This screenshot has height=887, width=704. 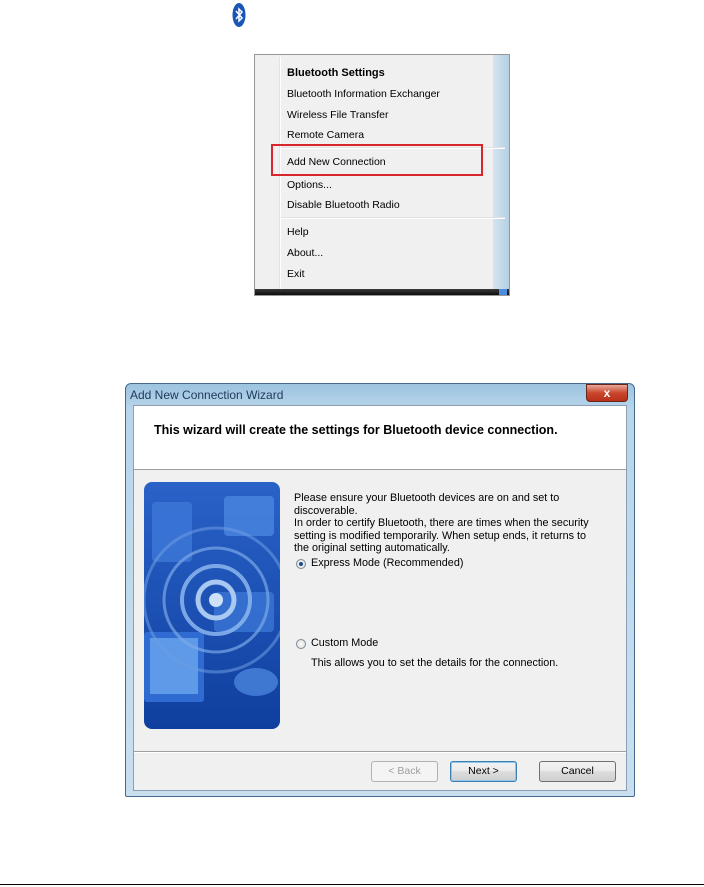 What do you see at coordinates (336, 73) in the screenshot?
I see `menu-item-bluetooth-settings: Bluetooth Settings` at bounding box center [336, 73].